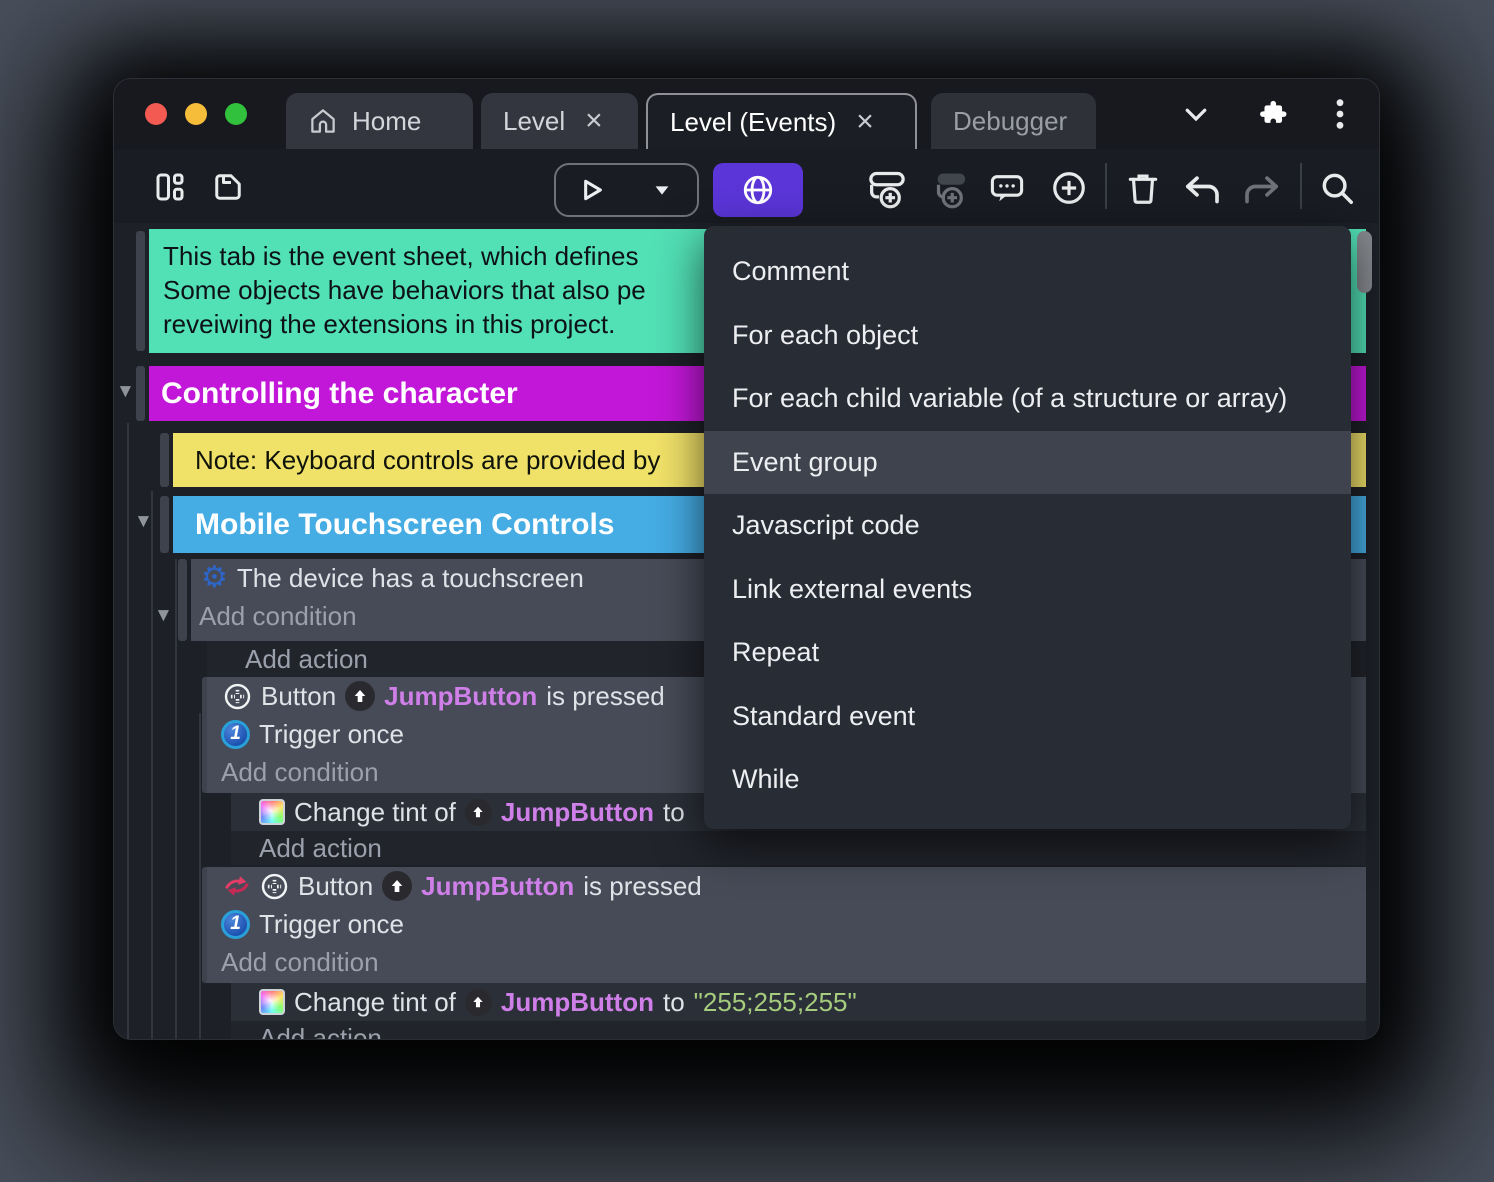  I want to click on condition-text: The device has a touchscreen, so click(410, 577).